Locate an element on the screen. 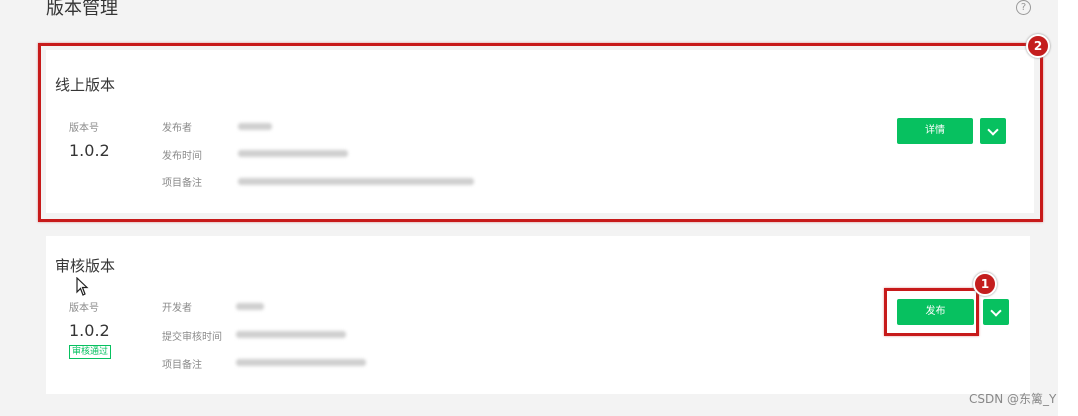 This screenshot has height=416, width=1078. review-more-dropdown is located at coordinates (996, 312).